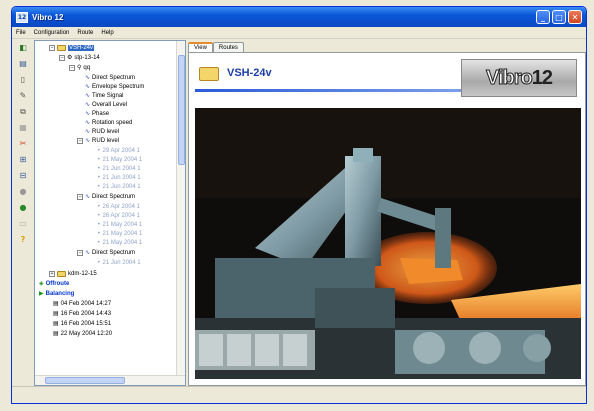 This screenshot has width=594, height=411. I want to click on tree-node-machine: − ⚙ stp-13-14, so click(79, 57).